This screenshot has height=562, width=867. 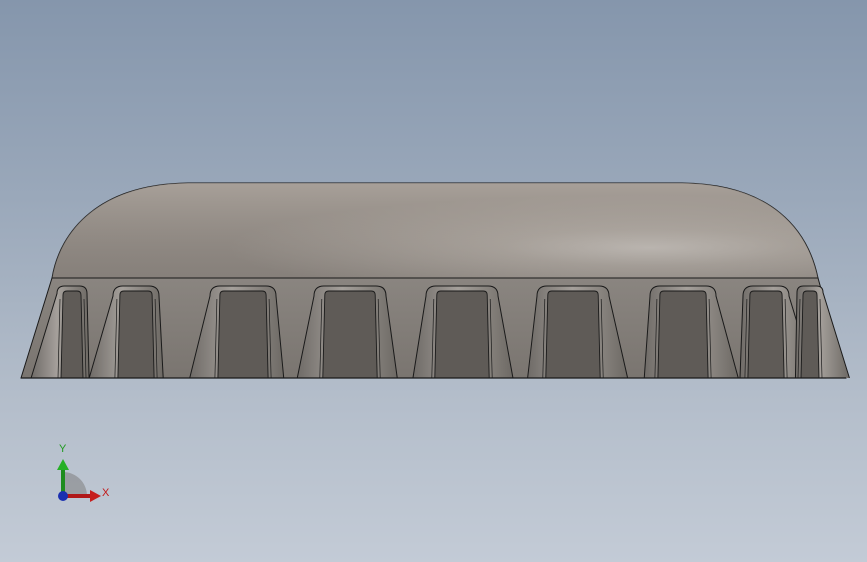 I want to click on y-axis-label: Y, so click(x=63, y=449).